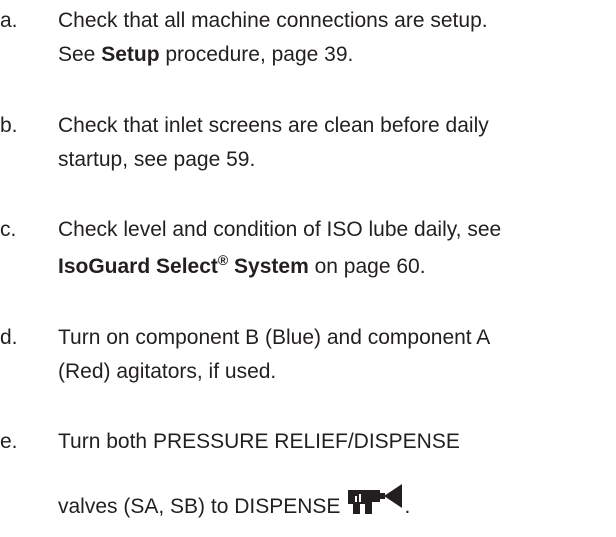  What do you see at coordinates (157, 159) in the screenshot?
I see `step-b-line-2: startup, see page 59.` at bounding box center [157, 159].